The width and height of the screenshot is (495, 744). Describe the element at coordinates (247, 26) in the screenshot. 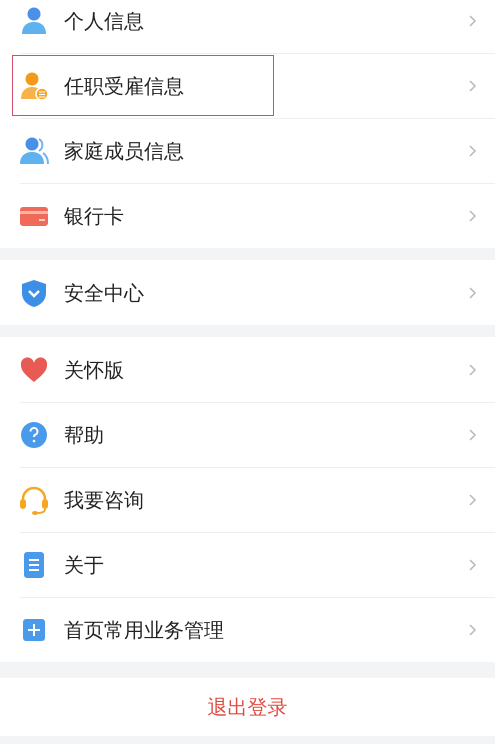

I see `menu-item: 个人信息` at that location.